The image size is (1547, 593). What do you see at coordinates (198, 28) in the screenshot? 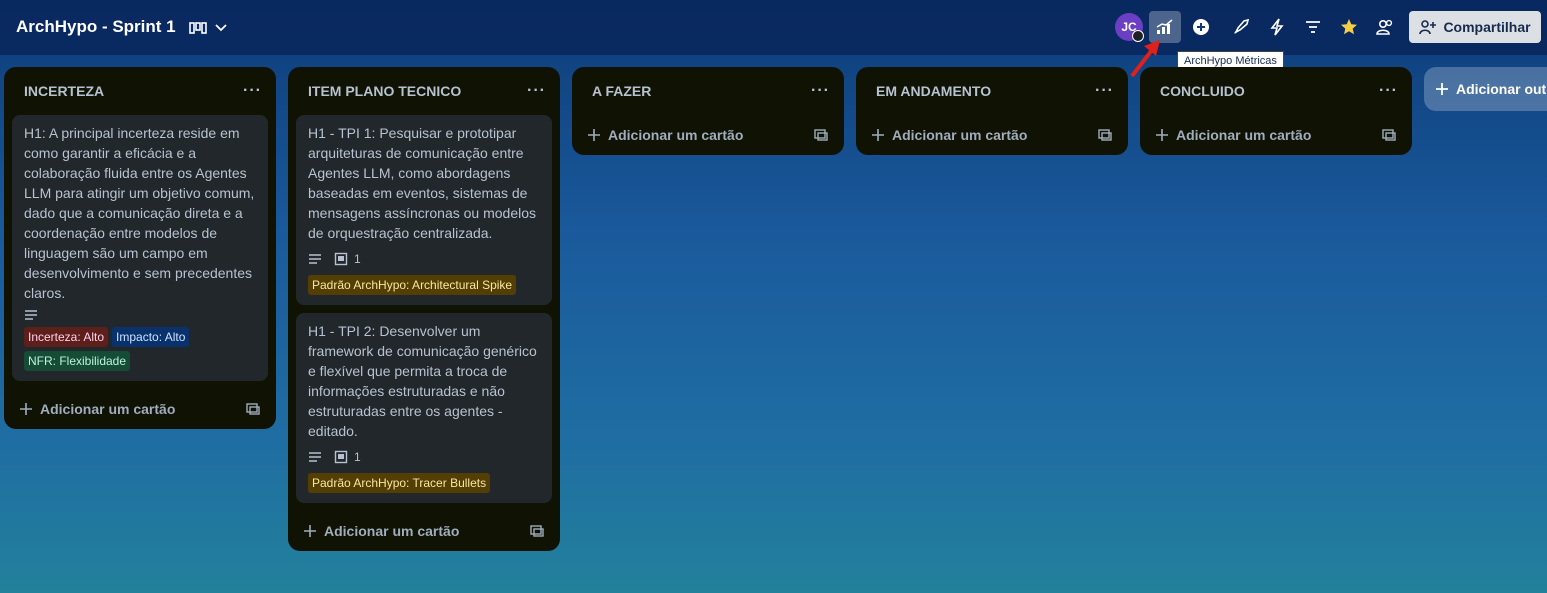
I see `board-view-icon` at bounding box center [198, 28].